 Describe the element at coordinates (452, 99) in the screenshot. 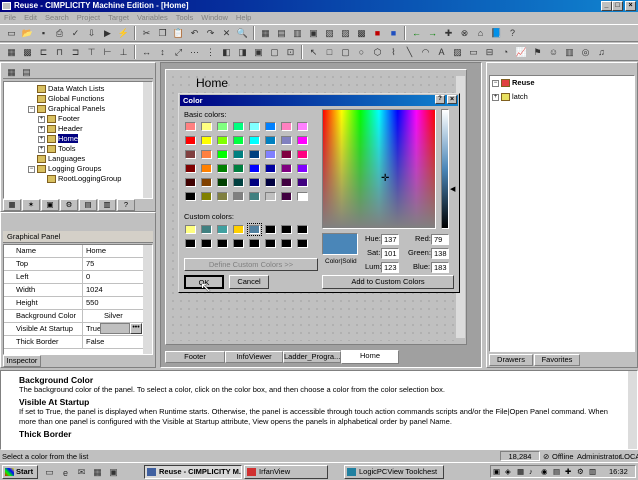

I see `dialog-close-button: ×` at that location.